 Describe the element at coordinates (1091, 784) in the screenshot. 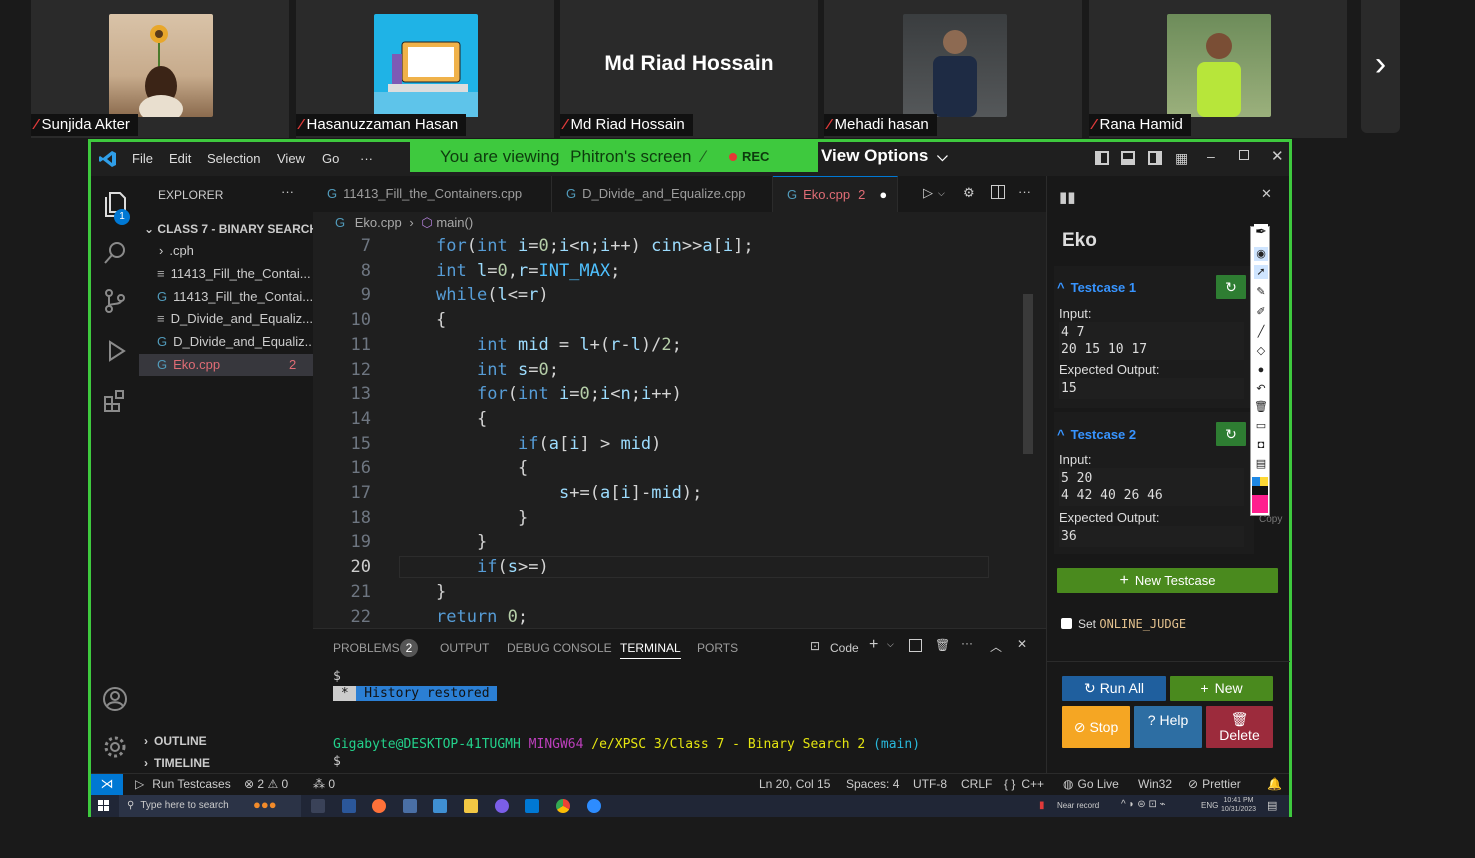

I see `go-live: ◍ Go Live` at that location.